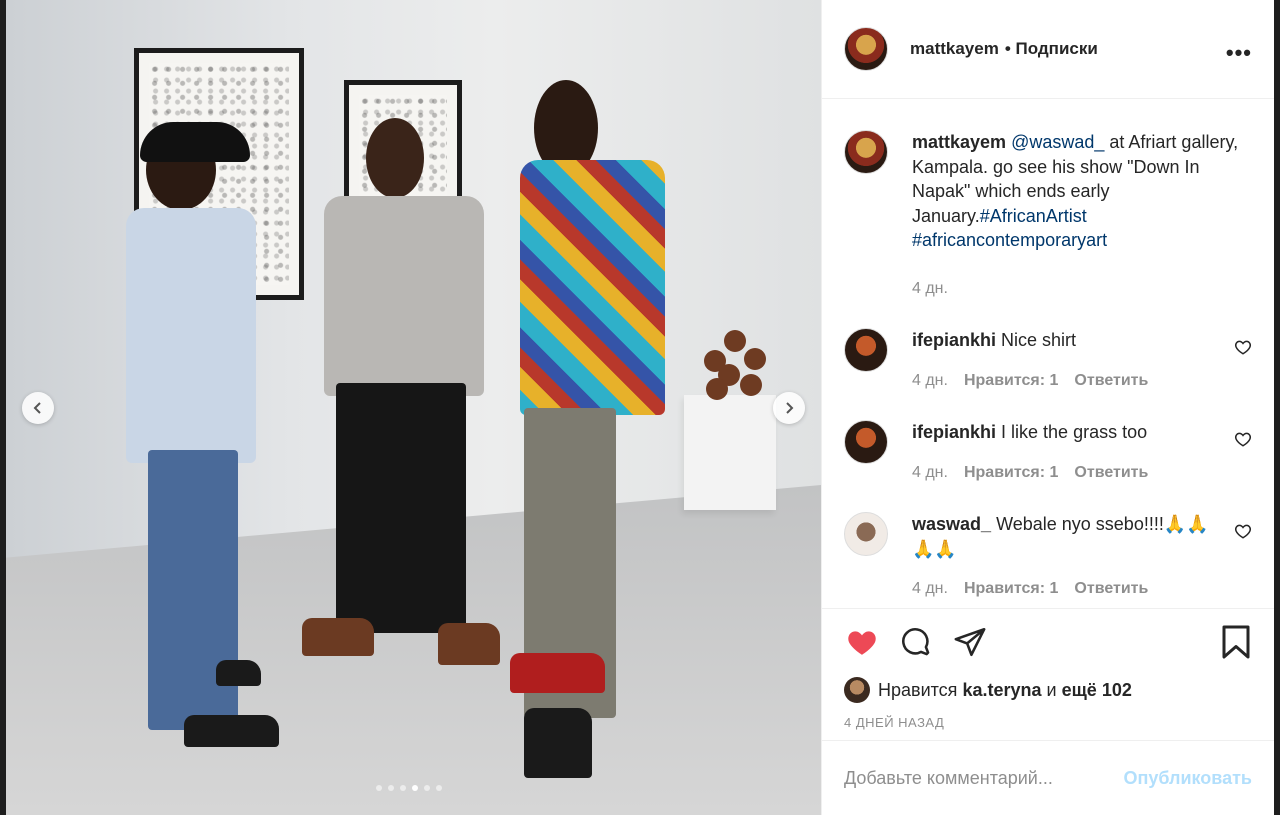 This screenshot has height=815, width=1280. I want to click on wooden-sculpture, so click(739, 365).